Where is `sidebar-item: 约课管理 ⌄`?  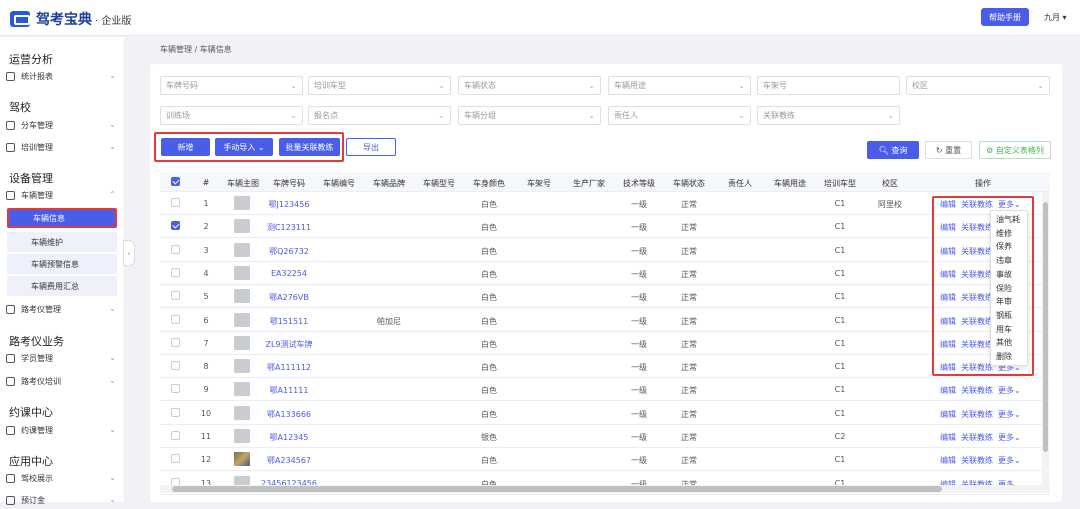 sidebar-item: 约课管理 ⌄ is located at coordinates (63, 430).